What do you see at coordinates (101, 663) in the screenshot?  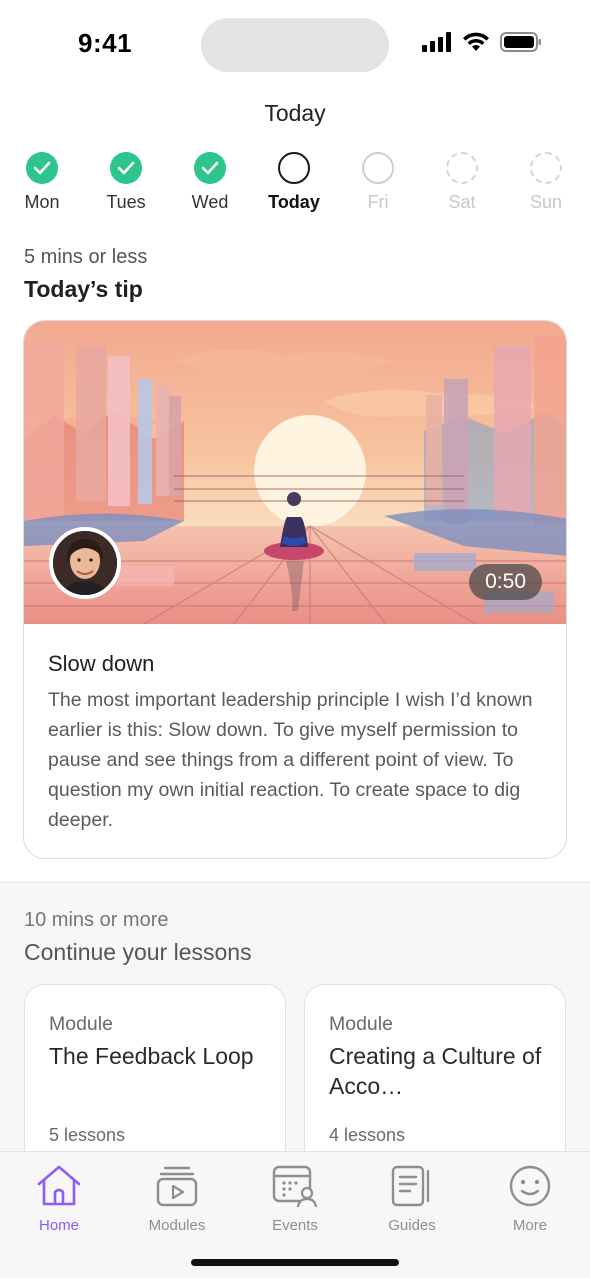 I see `tip-title: Slow down` at bounding box center [101, 663].